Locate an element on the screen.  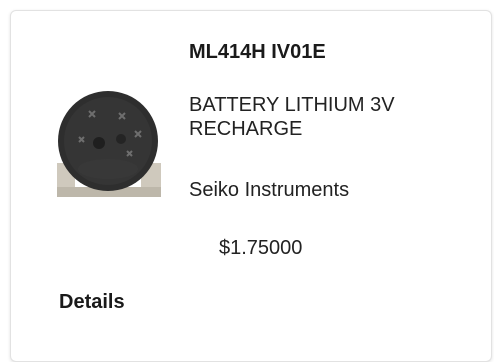
part-number: ML414H IV01E is located at coordinates (257, 52).